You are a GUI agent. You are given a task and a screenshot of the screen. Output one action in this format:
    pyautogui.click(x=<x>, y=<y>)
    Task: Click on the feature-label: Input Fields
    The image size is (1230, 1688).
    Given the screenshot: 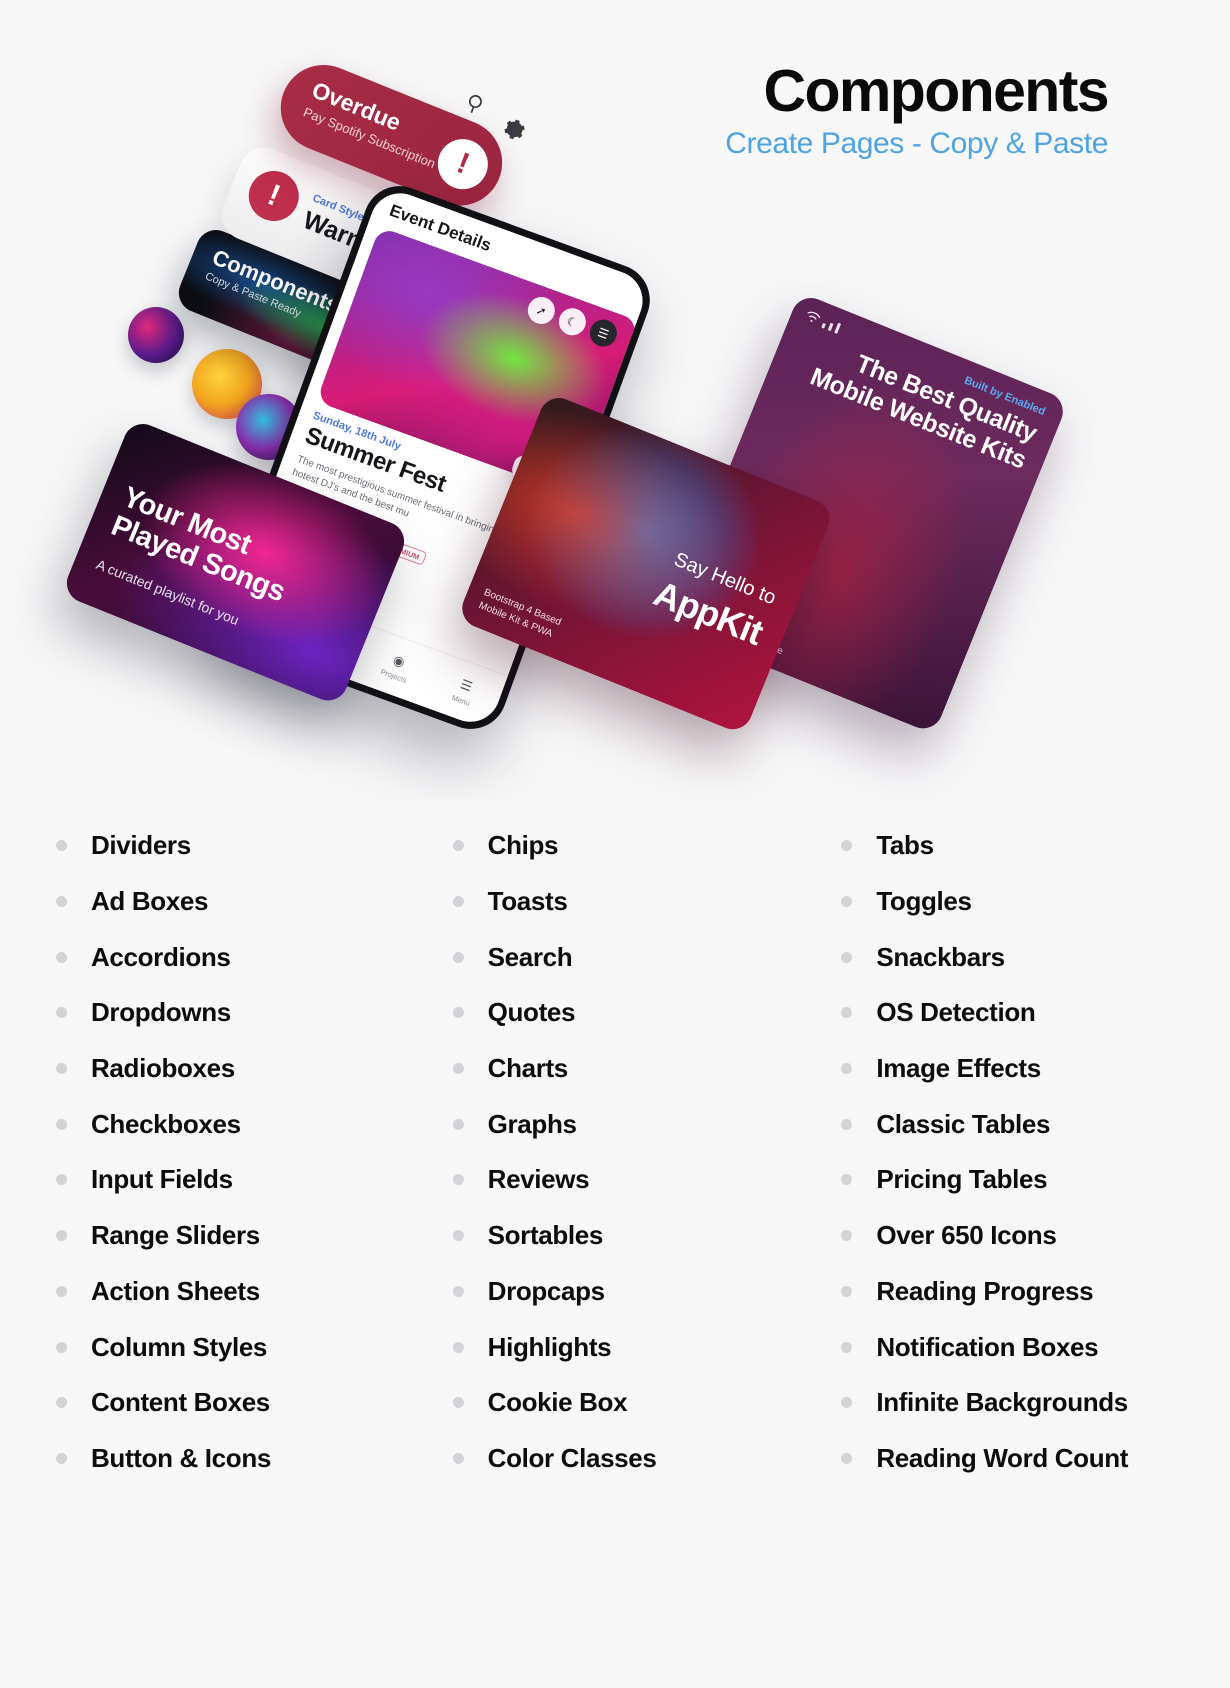 What is the action you would take?
    pyautogui.click(x=162, y=1179)
    